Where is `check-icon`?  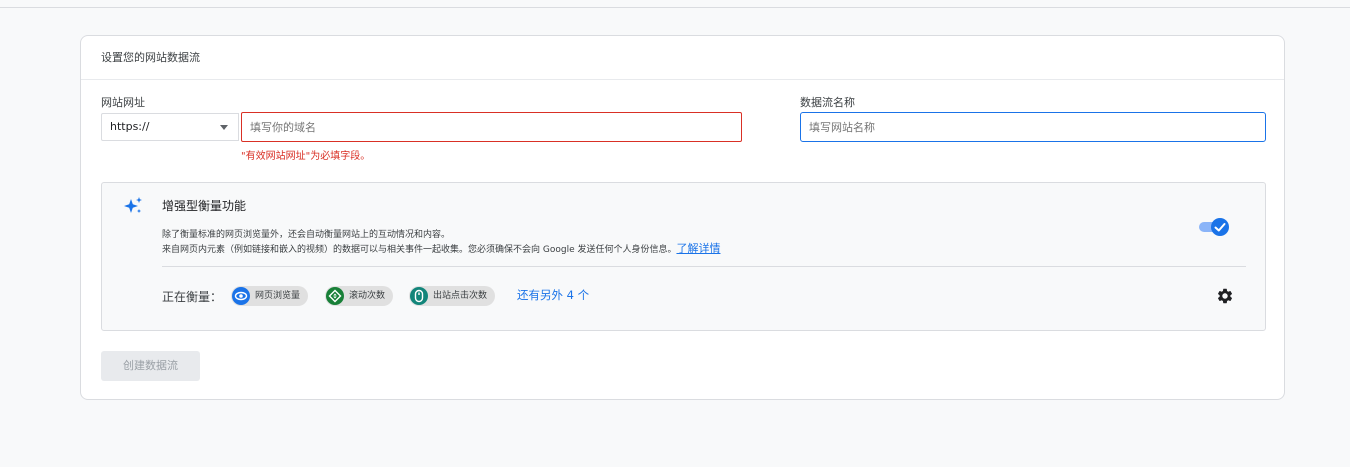 check-icon is located at coordinates (1220, 227).